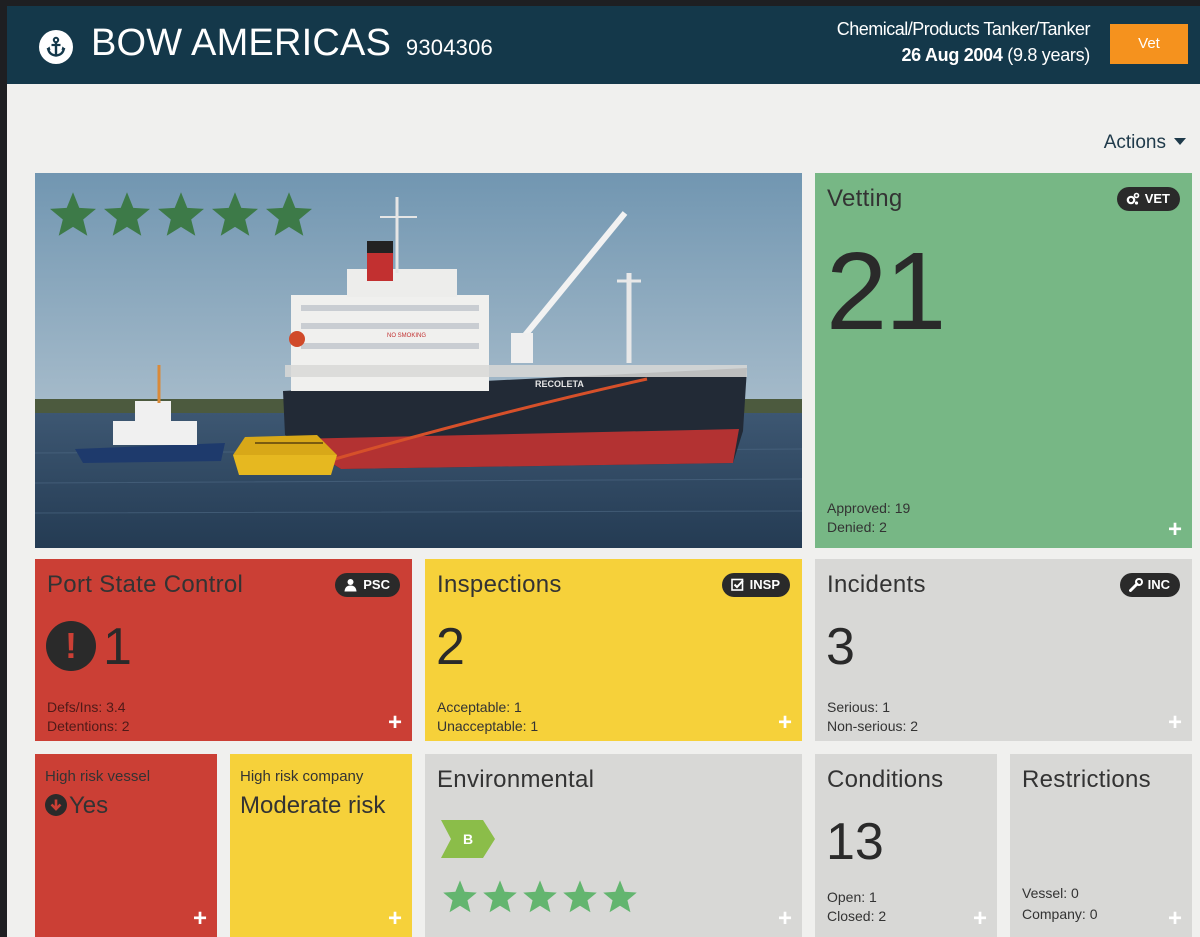 The width and height of the screenshot is (1200, 937). I want to click on conditions-closed: Closed: 2, so click(857, 916).